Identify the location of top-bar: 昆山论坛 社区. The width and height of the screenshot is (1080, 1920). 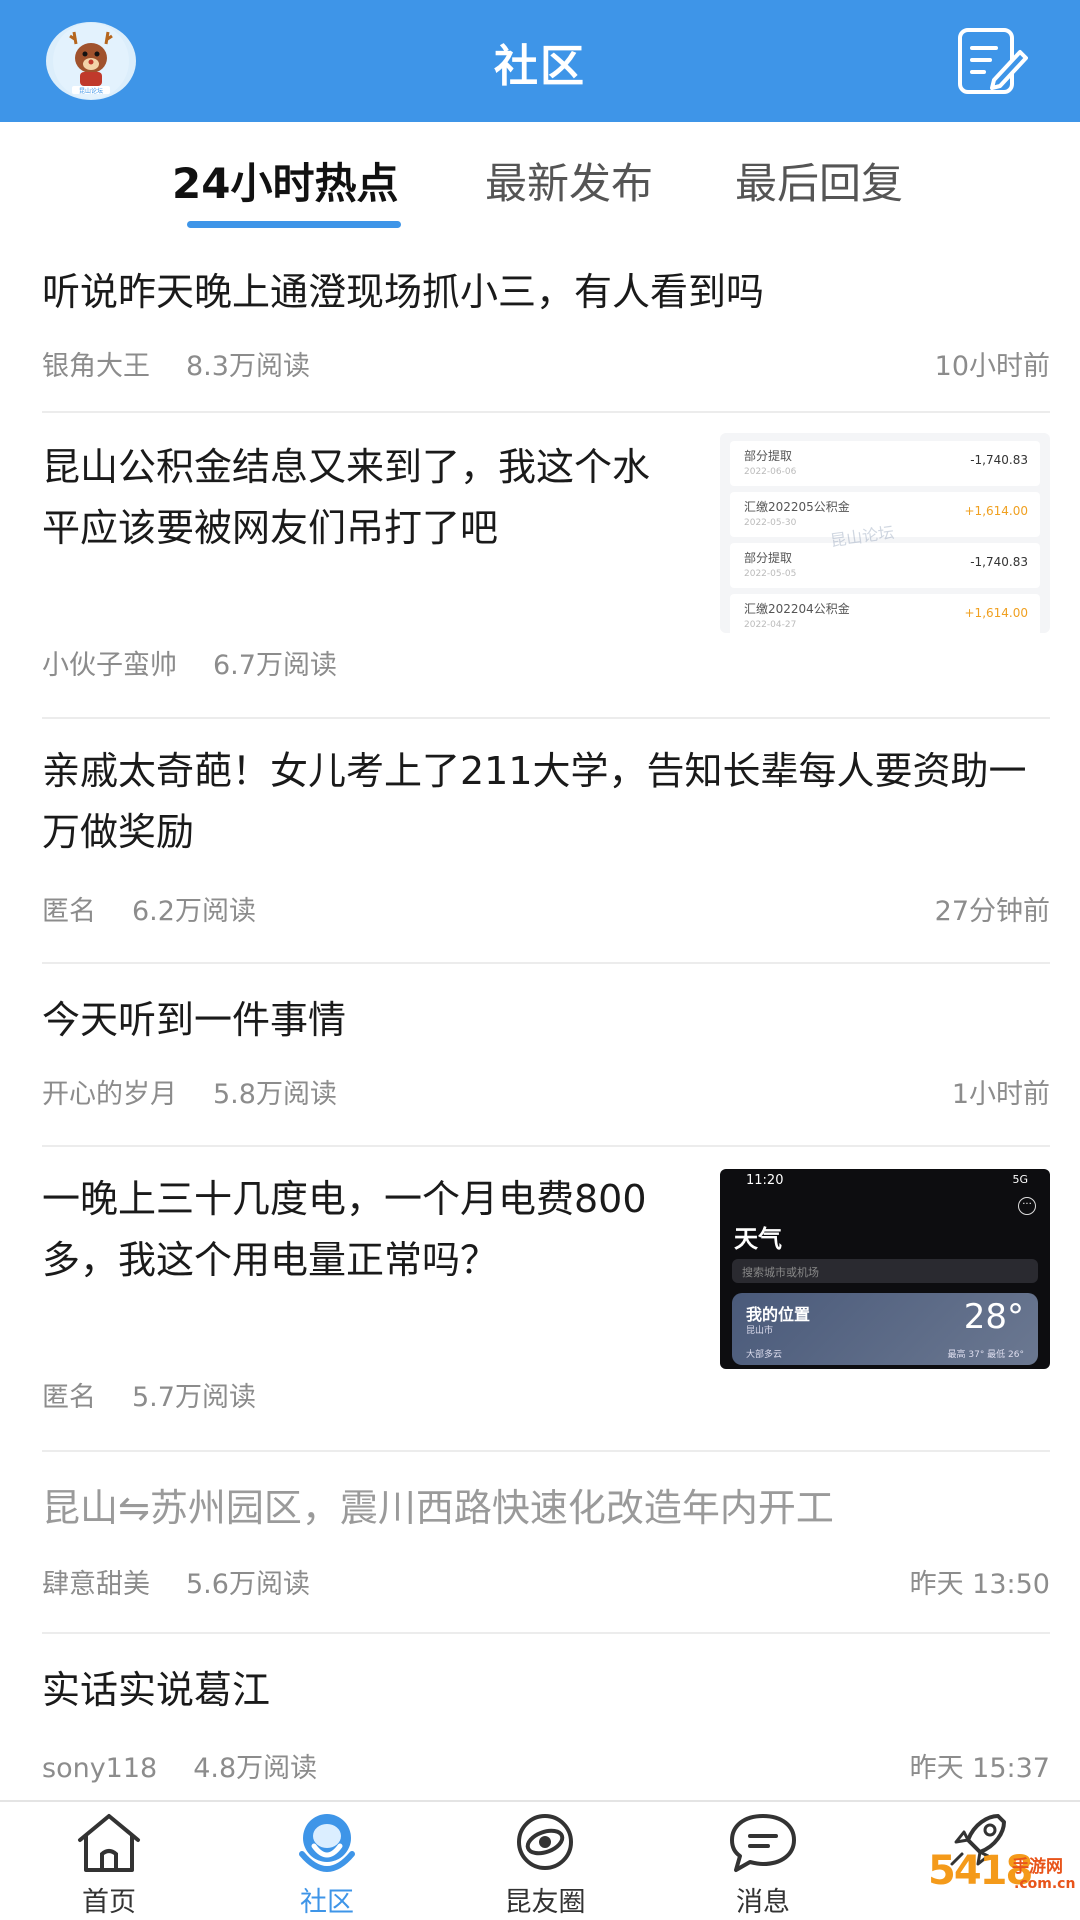
(540, 61).